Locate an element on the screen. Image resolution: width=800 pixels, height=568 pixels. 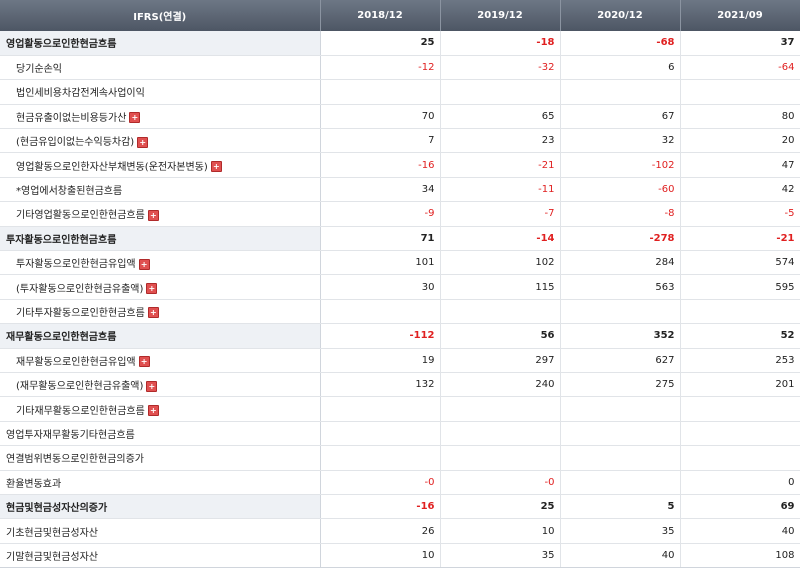
value-cell: -16 is located at coordinates (380, 507).